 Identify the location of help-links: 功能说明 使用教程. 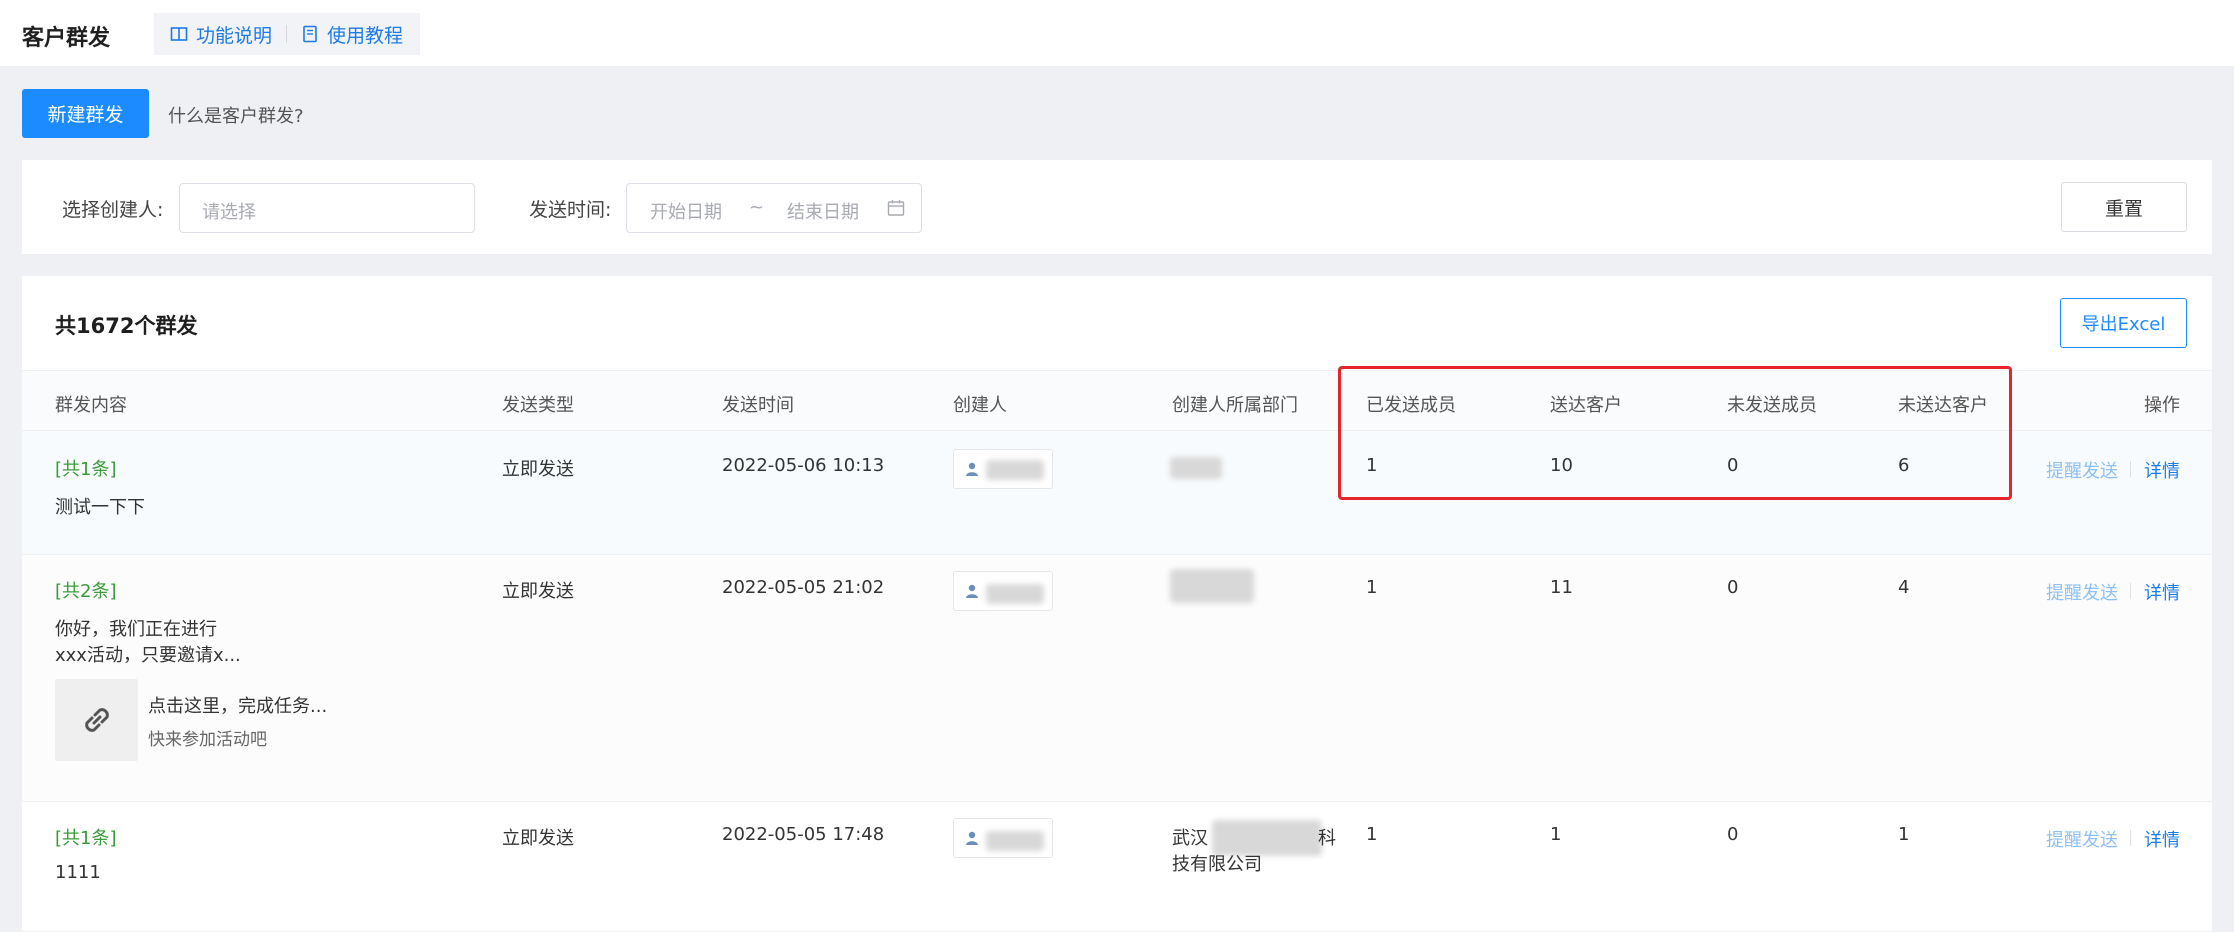
(287, 34).